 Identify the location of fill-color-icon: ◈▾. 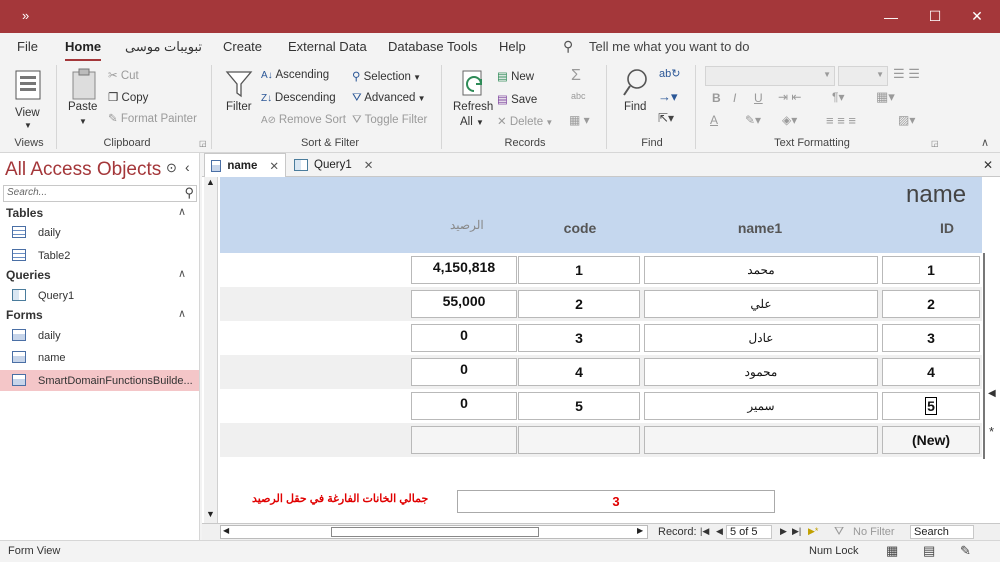
(789, 120).